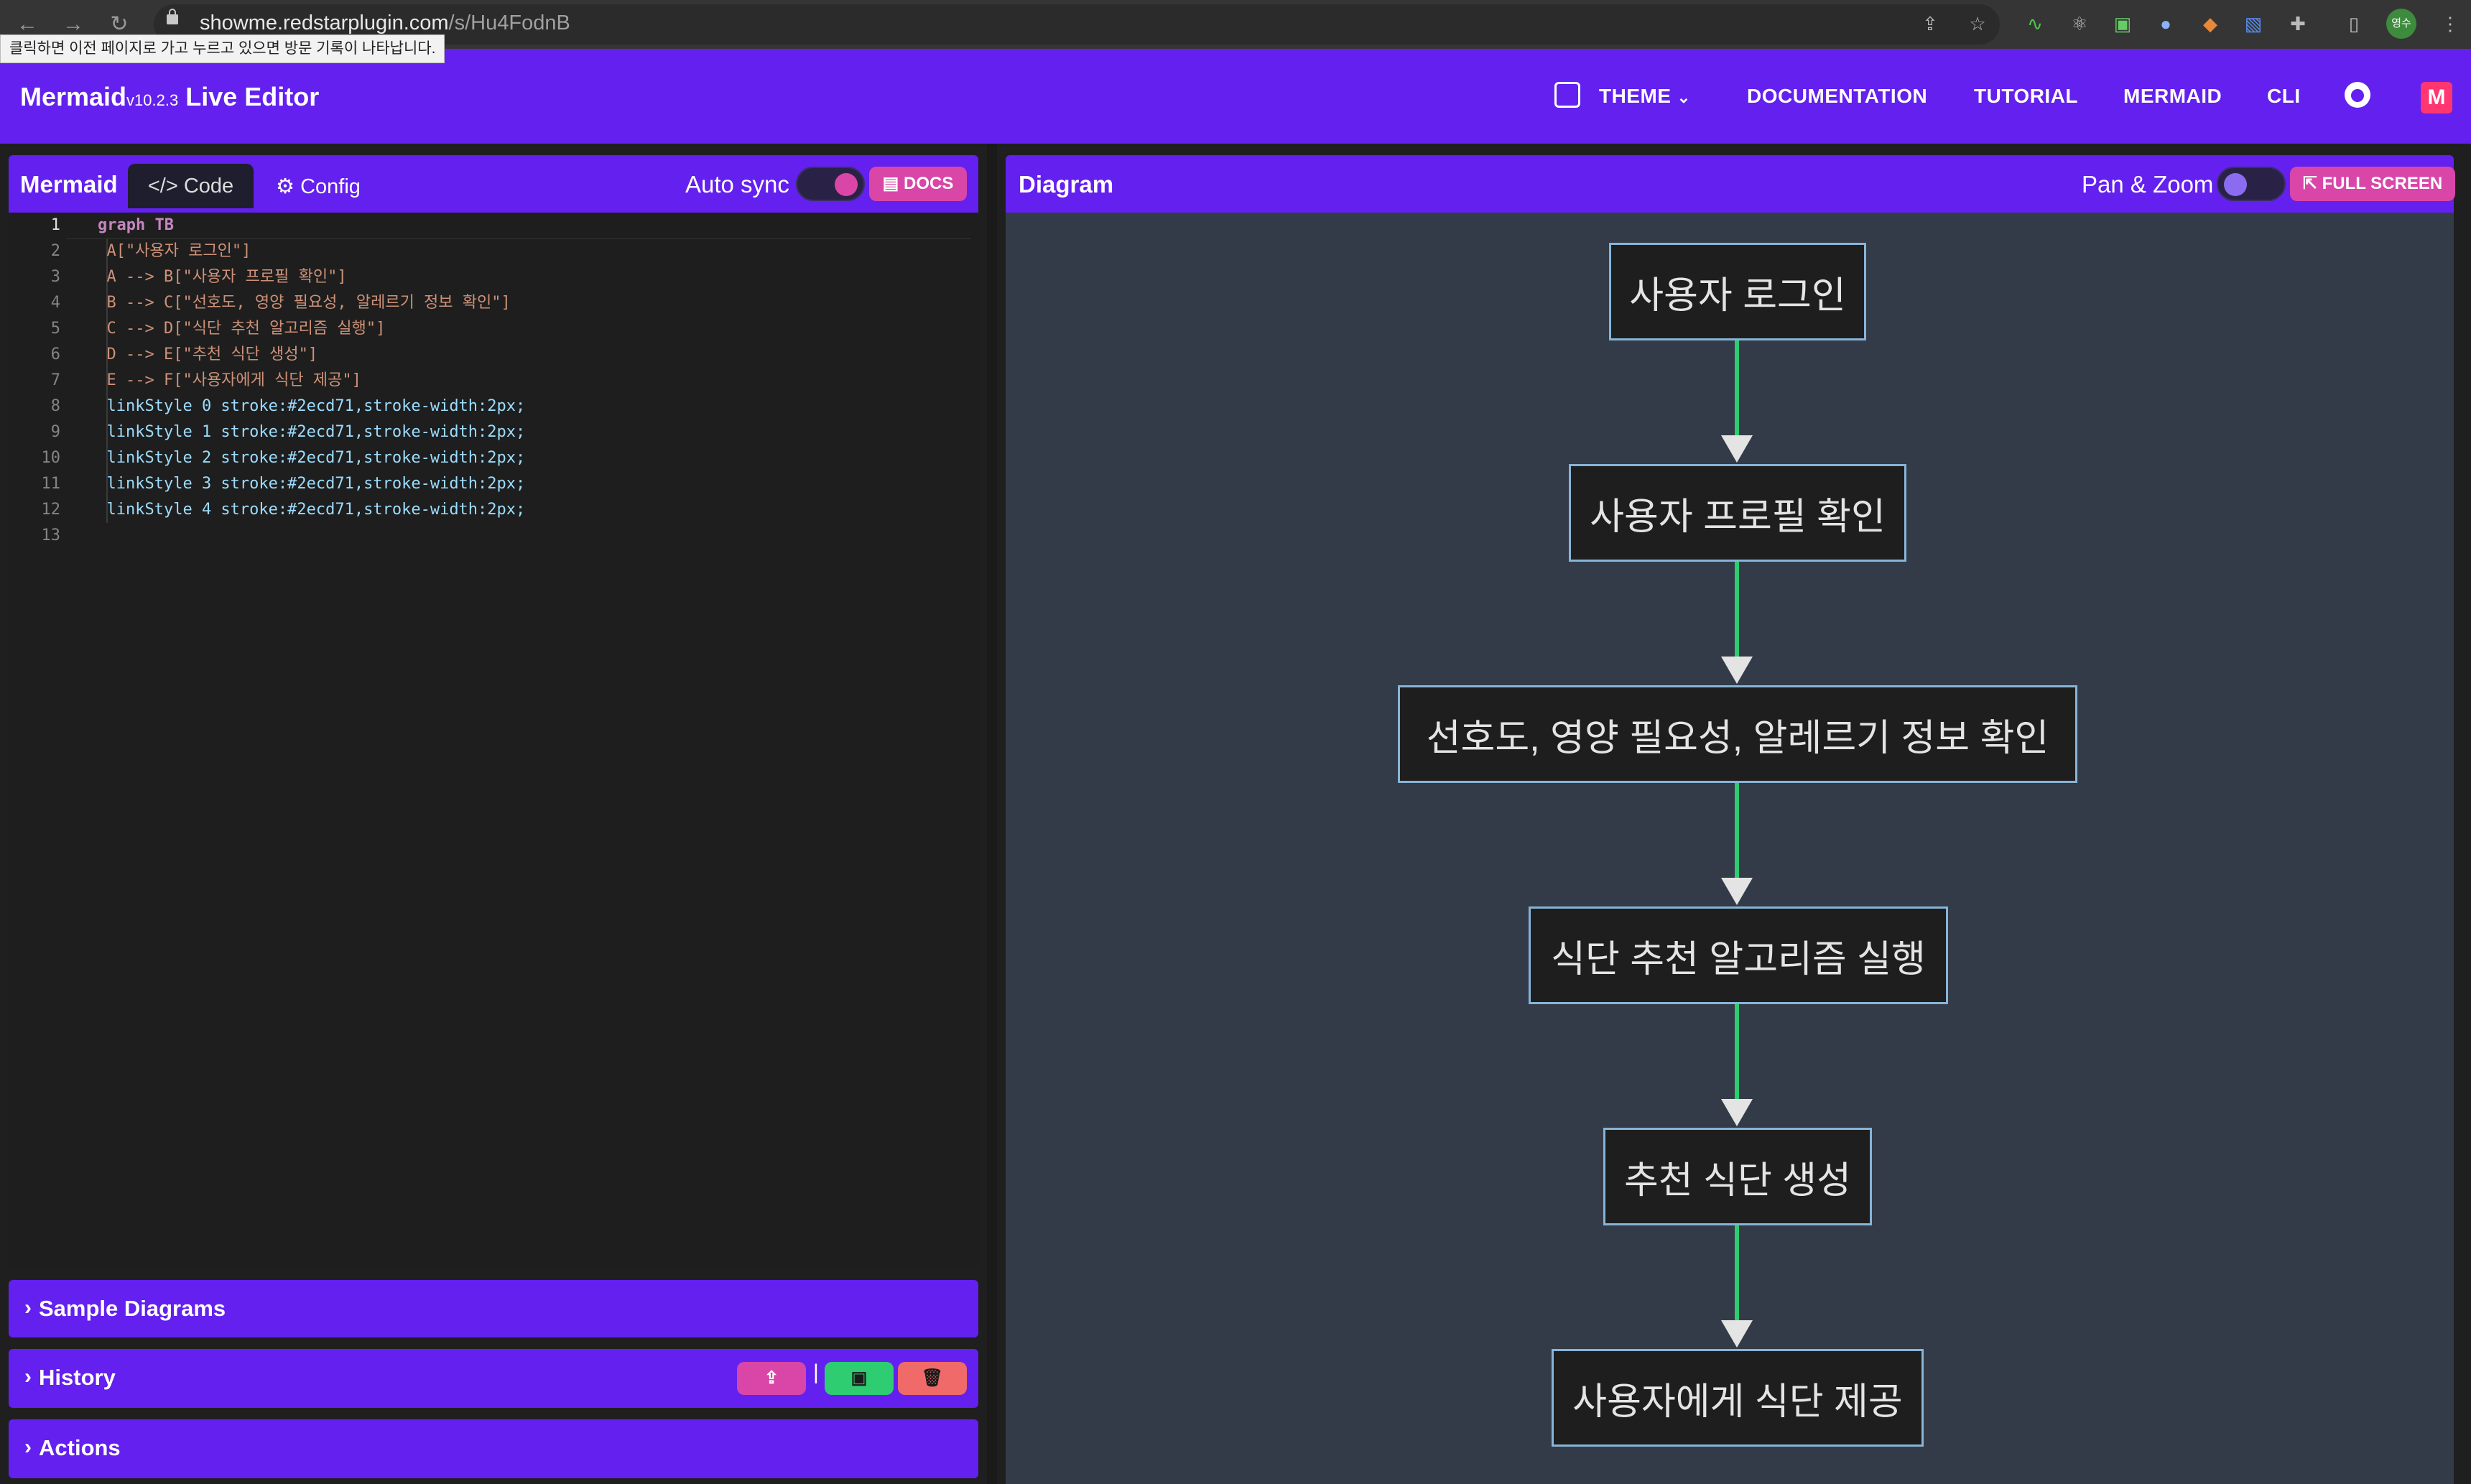  What do you see at coordinates (1977, 24) in the screenshot?
I see `bookmark-star-icon: ☆` at bounding box center [1977, 24].